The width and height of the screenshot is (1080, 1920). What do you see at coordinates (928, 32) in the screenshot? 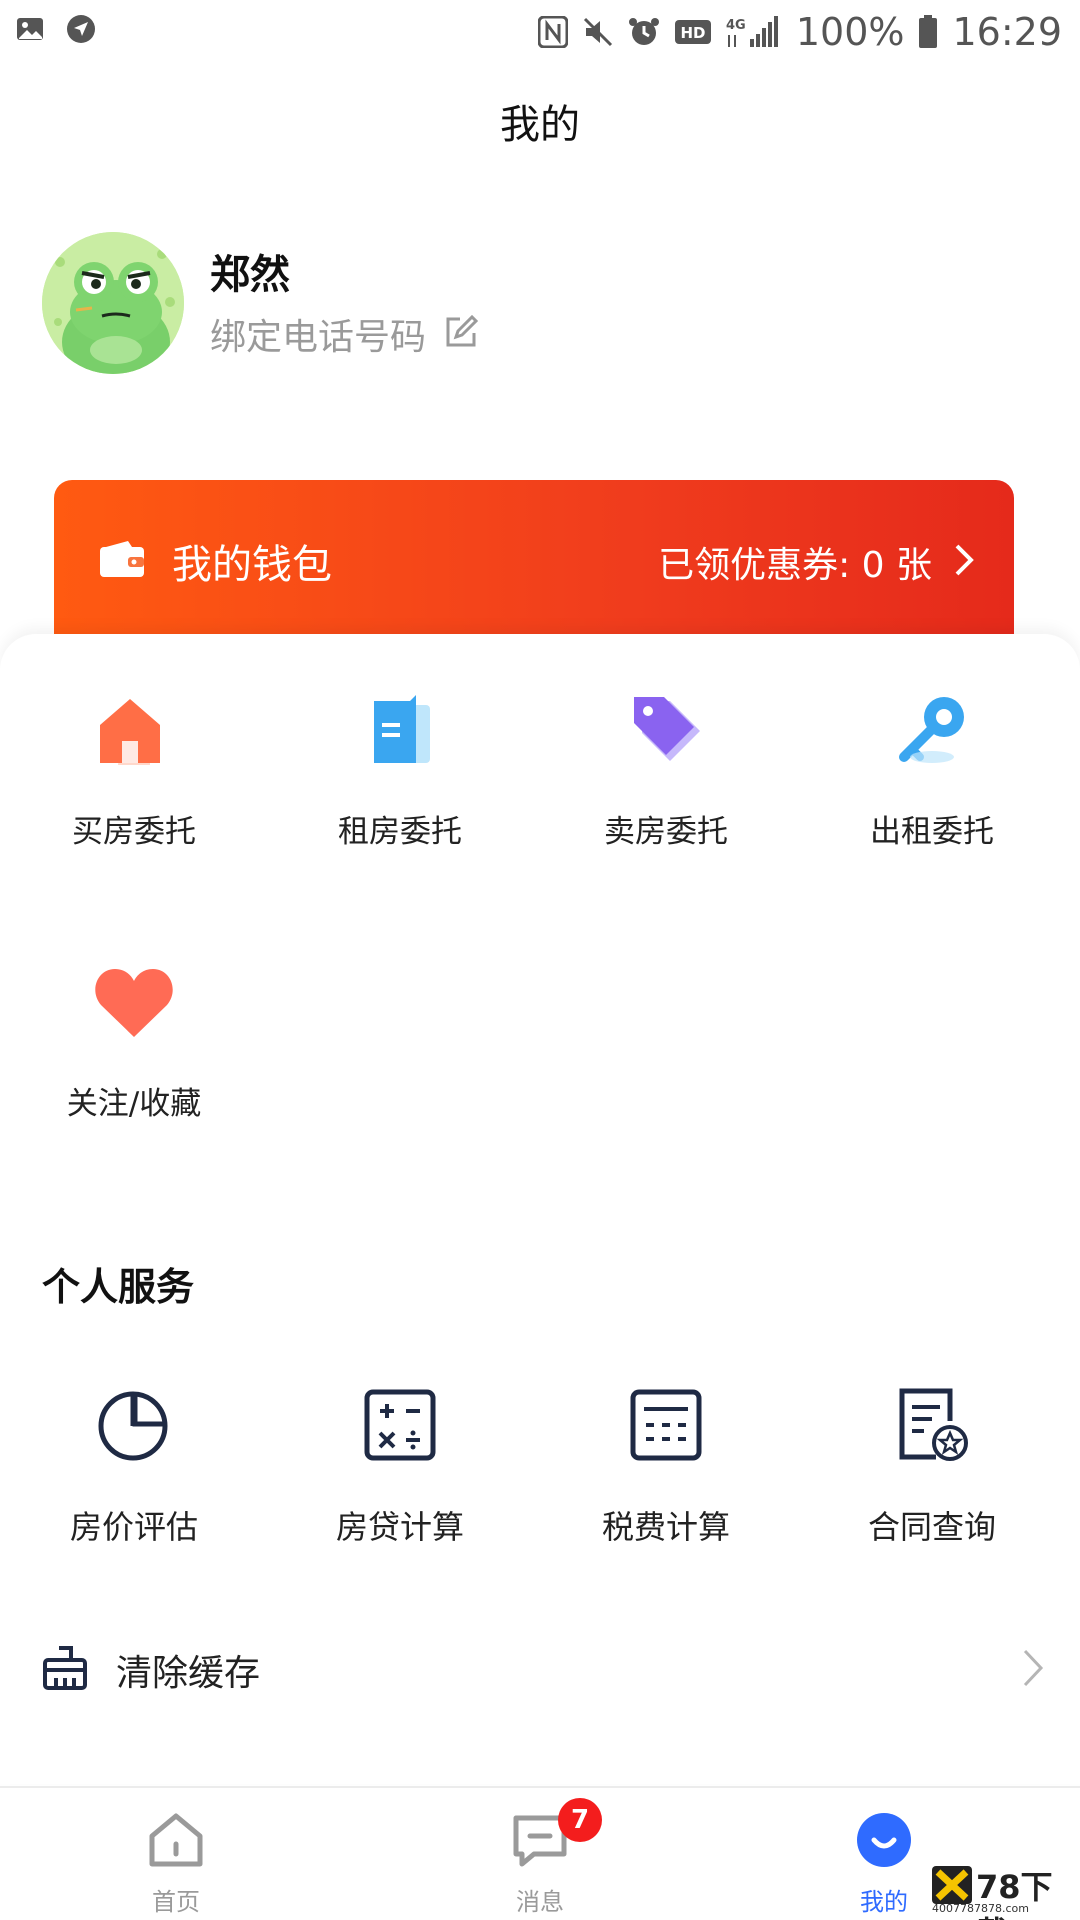
I see `battery-icon` at bounding box center [928, 32].